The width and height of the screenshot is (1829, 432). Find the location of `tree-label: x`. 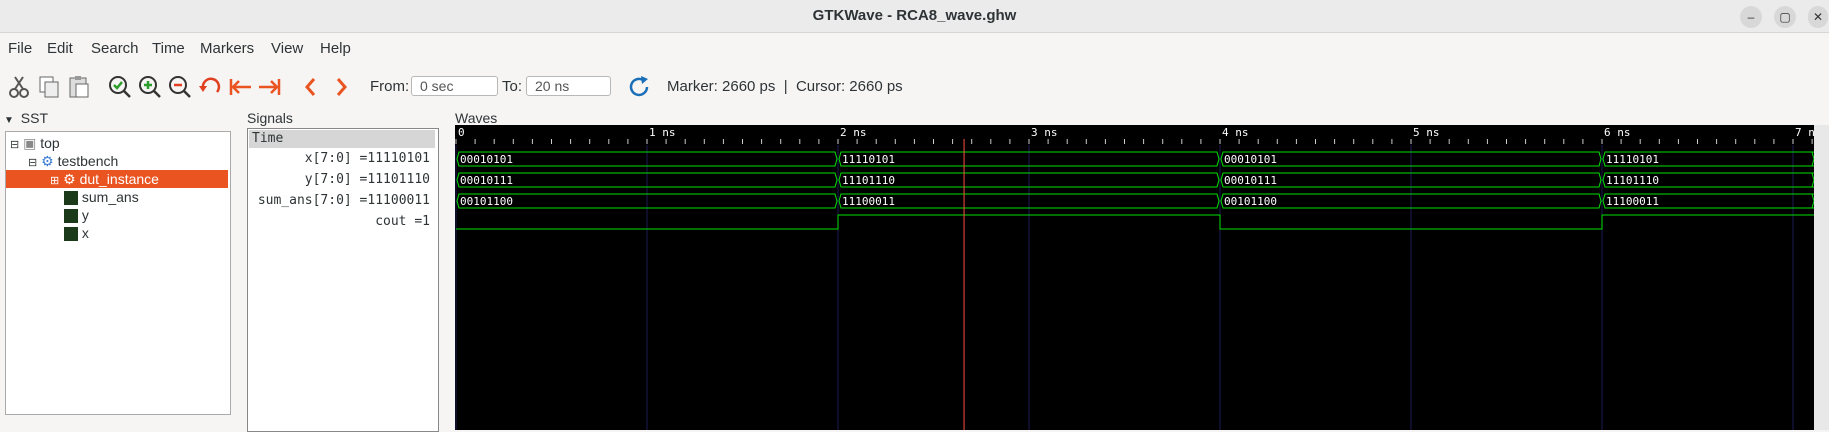

tree-label: x is located at coordinates (85, 233).